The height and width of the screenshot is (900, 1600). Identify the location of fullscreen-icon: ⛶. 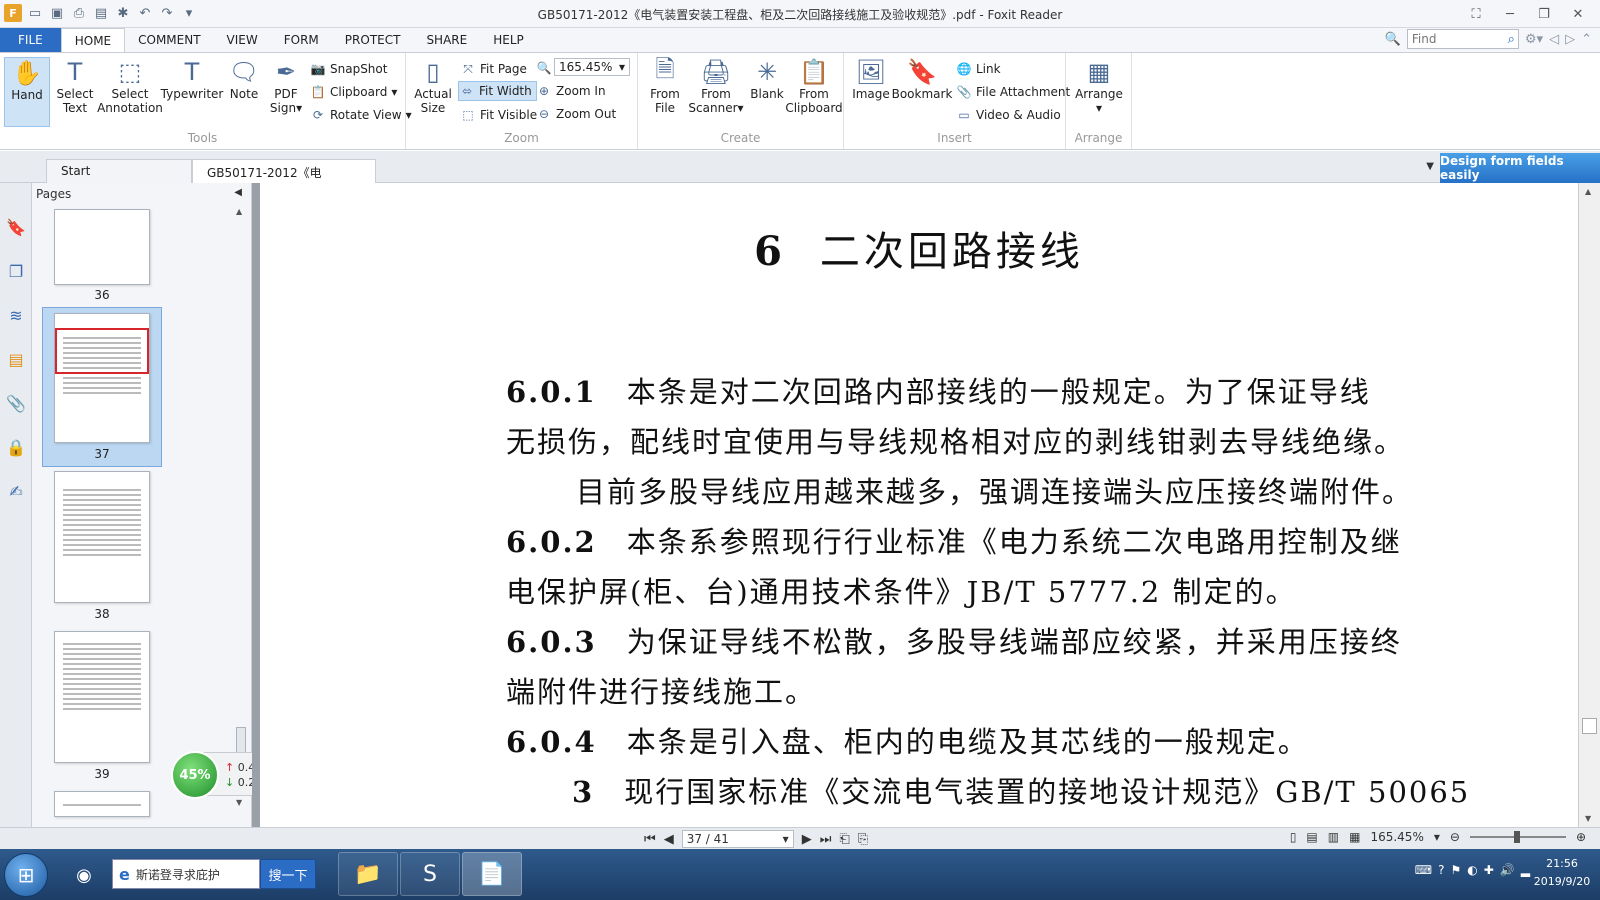
(1476, 14).